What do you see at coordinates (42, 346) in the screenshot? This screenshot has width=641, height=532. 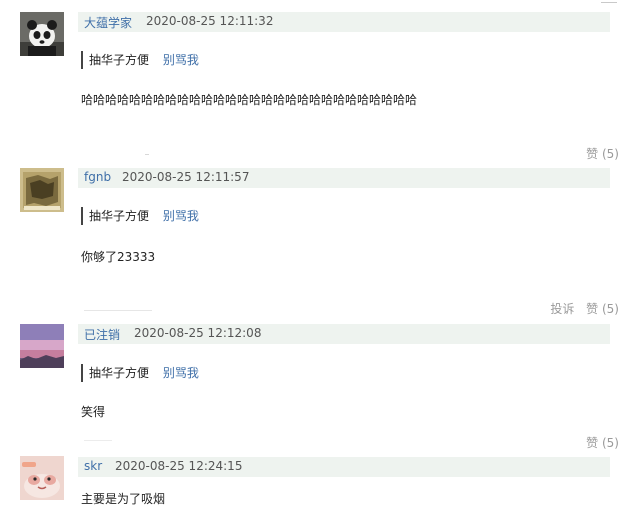 I see `sunset-avatar-icon` at bounding box center [42, 346].